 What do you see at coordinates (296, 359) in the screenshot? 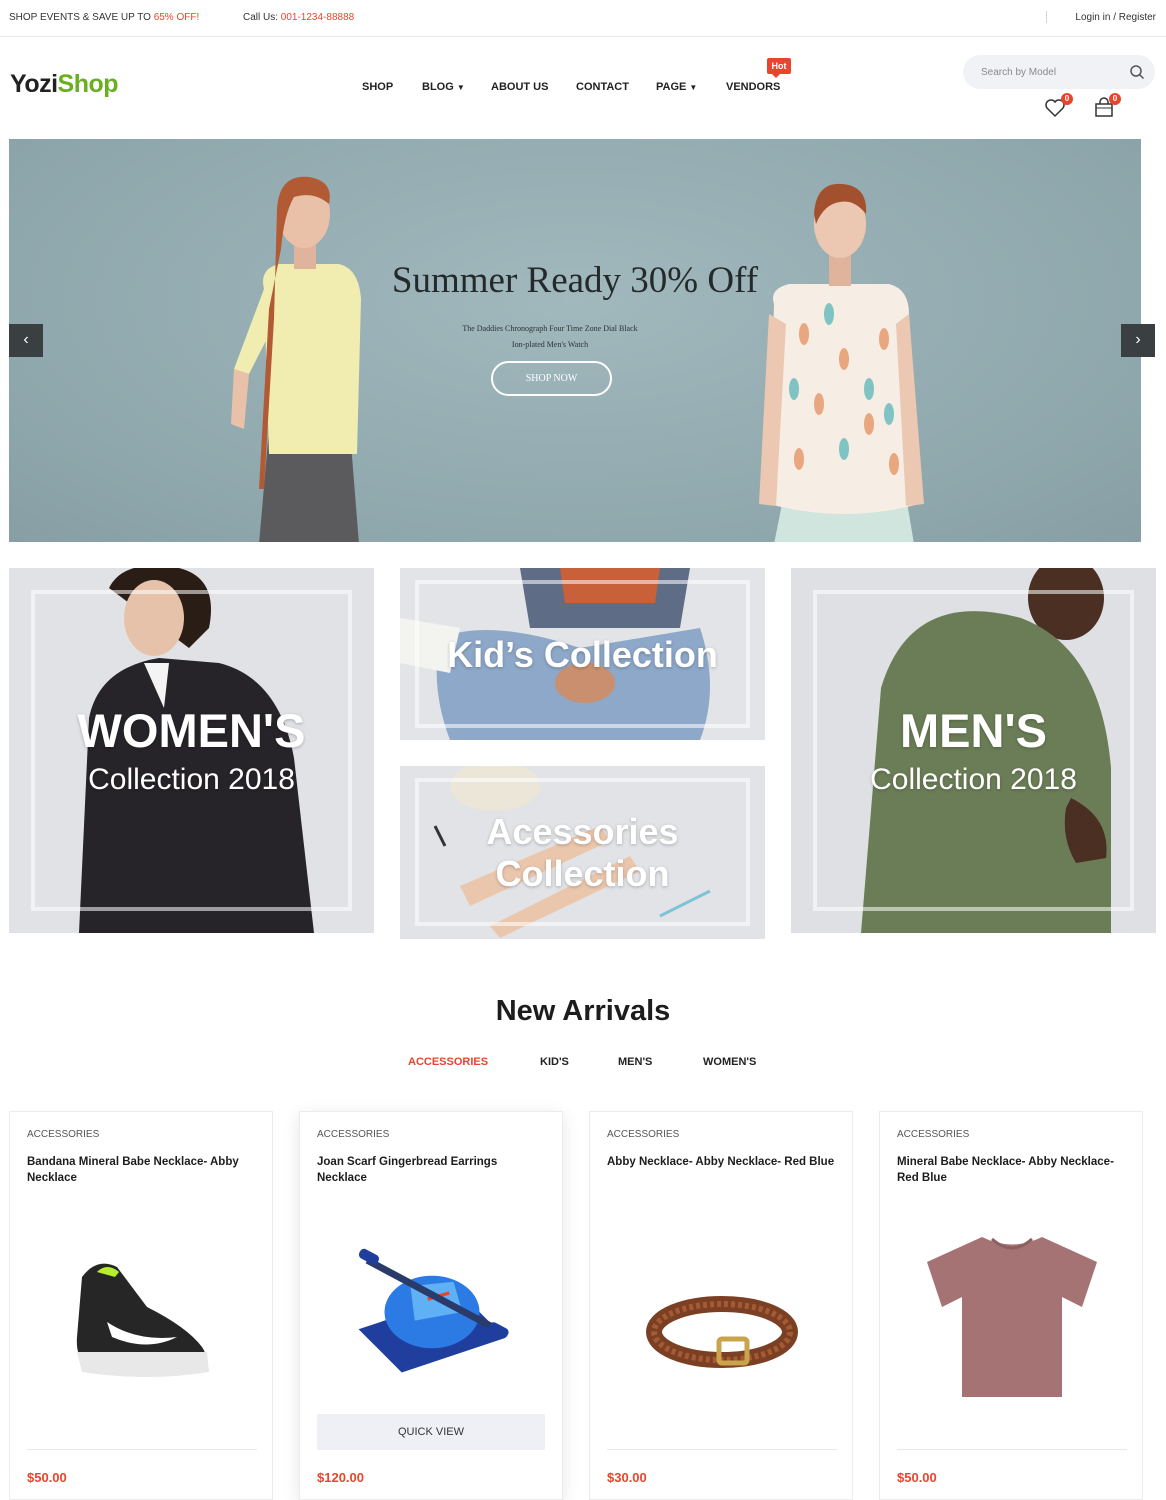
I see `model-left-image` at bounding box center [296, 359].